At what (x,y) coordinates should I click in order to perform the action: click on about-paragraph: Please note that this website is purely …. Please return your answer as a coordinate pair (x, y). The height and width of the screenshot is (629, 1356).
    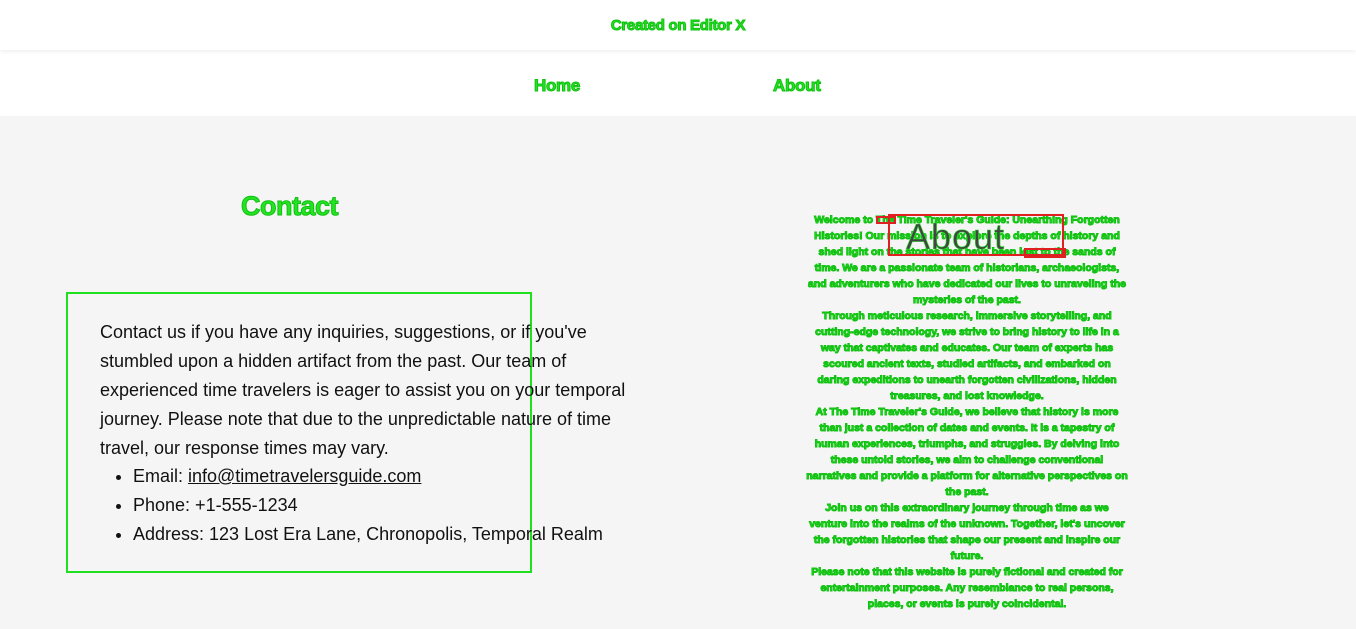
    Looking at the image, I should click on (967, 588).